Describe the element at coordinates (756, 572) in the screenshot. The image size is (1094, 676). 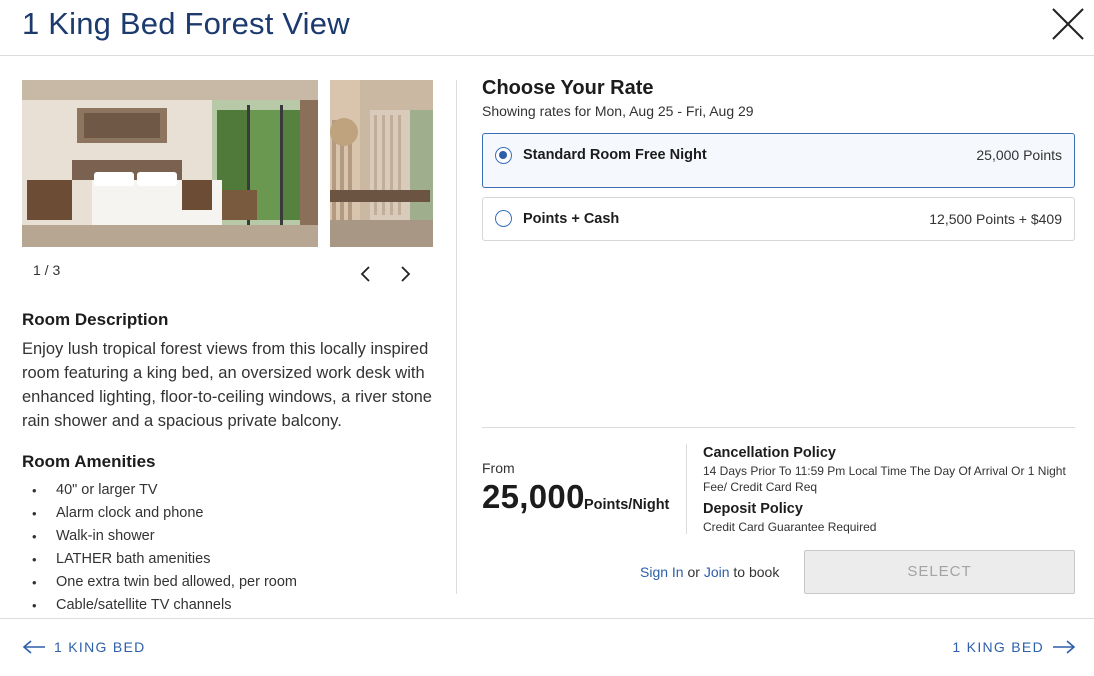
I see `to-book-text: to book` at that location.